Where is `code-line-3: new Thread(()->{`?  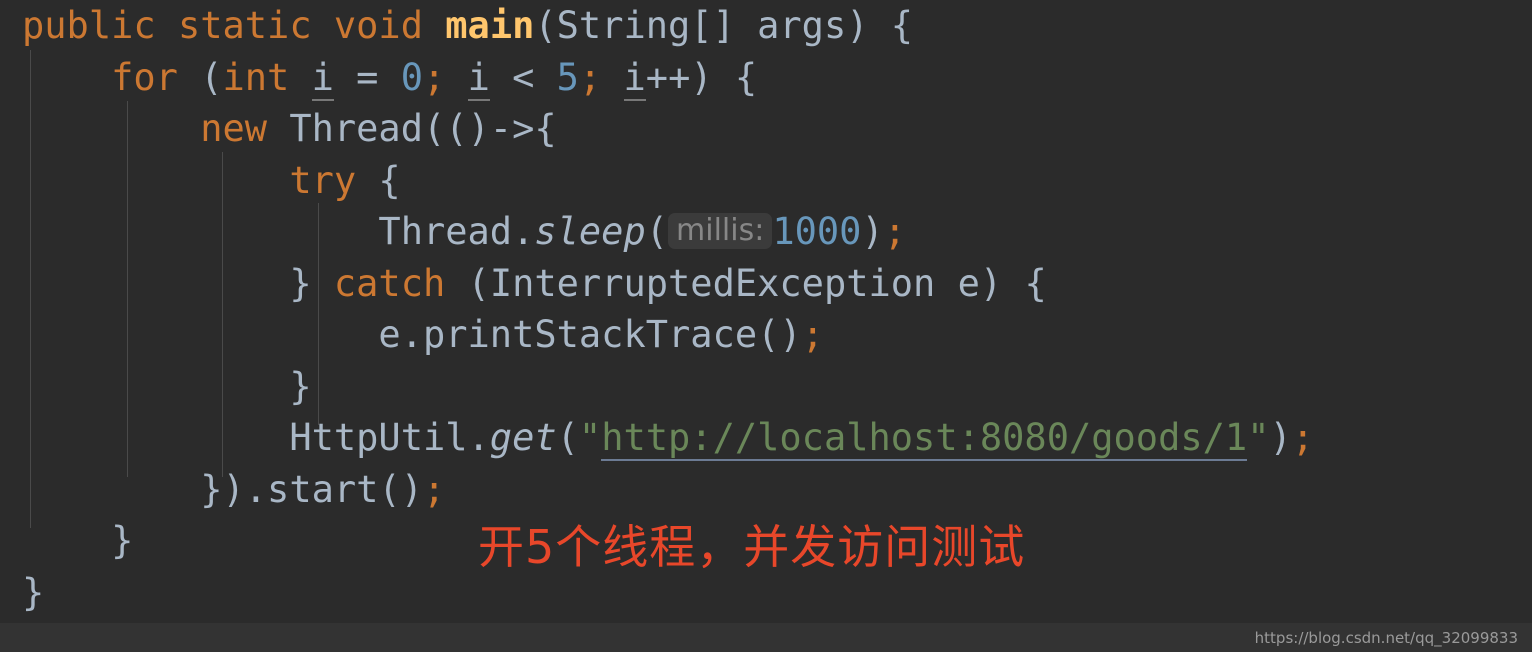
code-line-3: new Thread(()->{ is located at coordinates (766, 129).